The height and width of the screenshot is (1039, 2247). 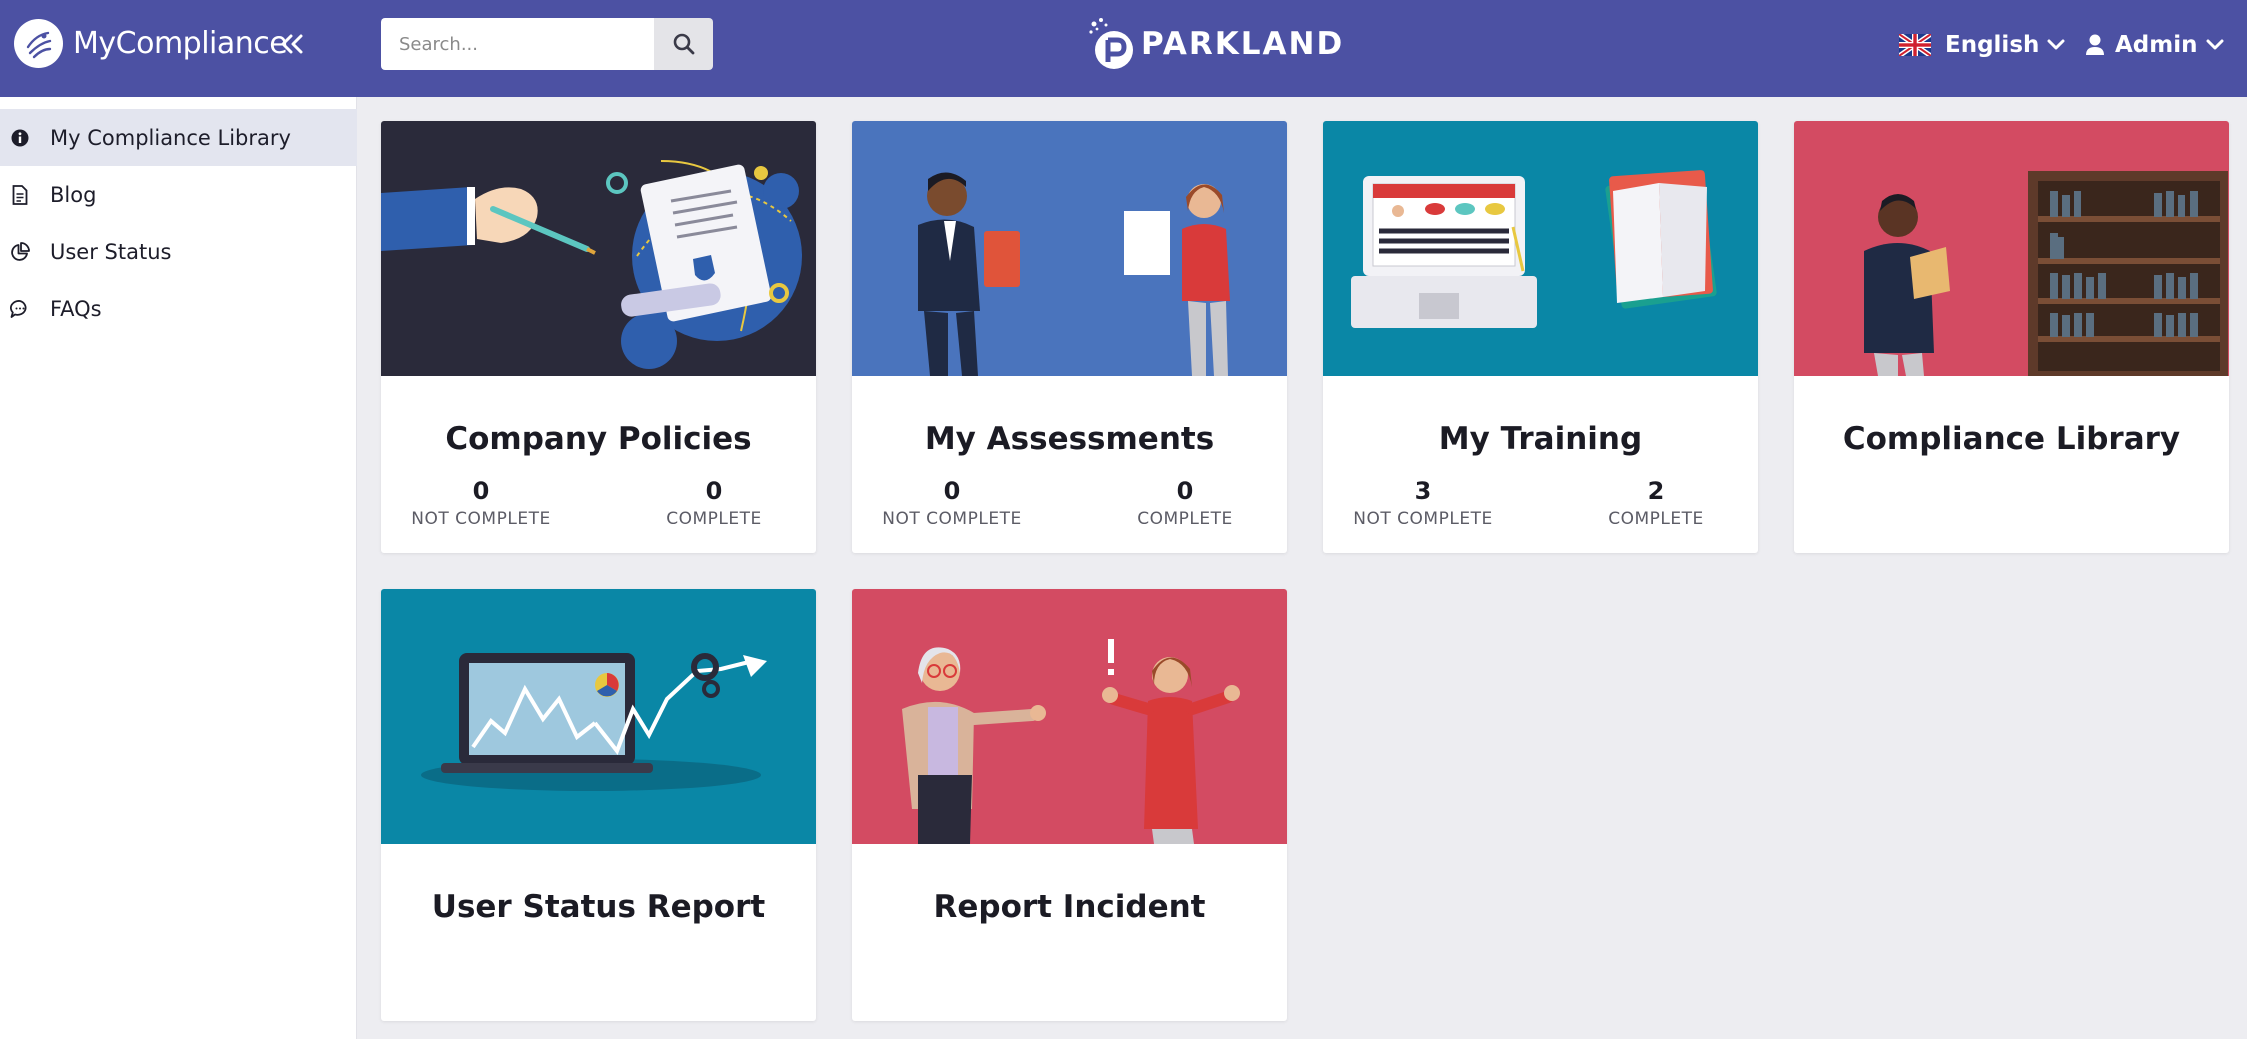 I want to click on sidebar-item-blog: Blog, so click(x=178, y=194).